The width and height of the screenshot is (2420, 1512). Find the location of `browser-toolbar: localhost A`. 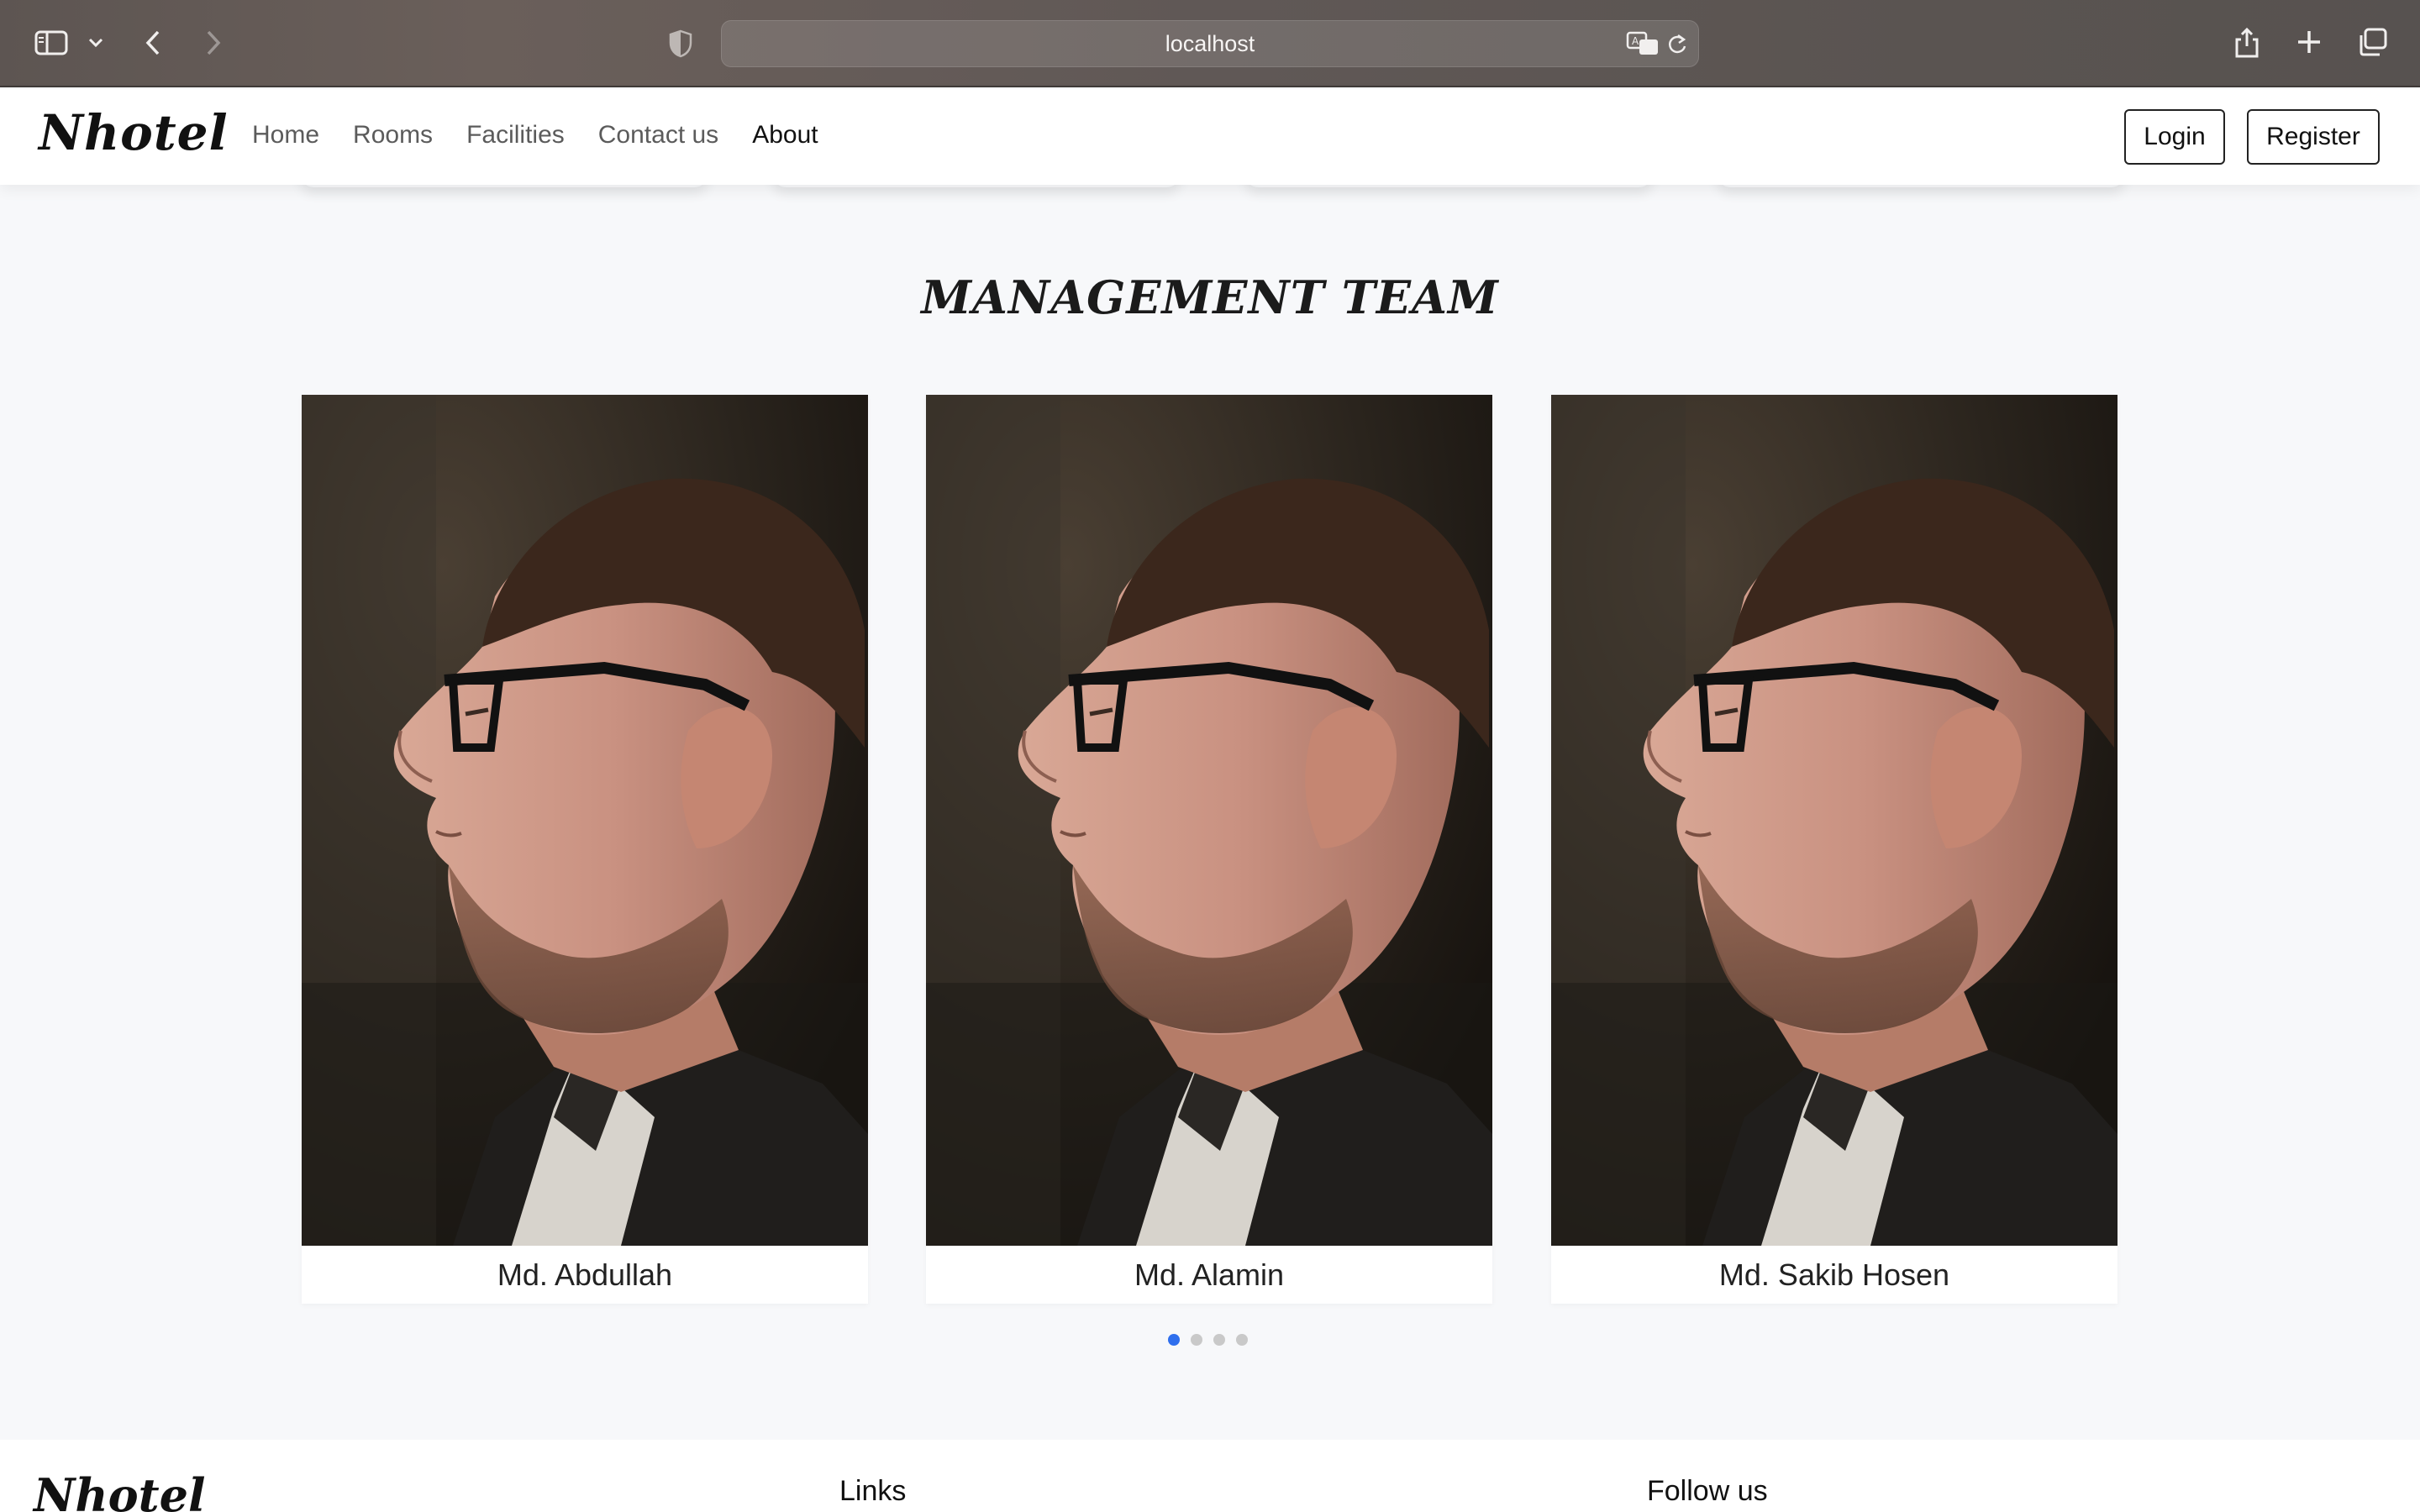

browser-toolbar: localhost A is located at coordinates (1210, 43).